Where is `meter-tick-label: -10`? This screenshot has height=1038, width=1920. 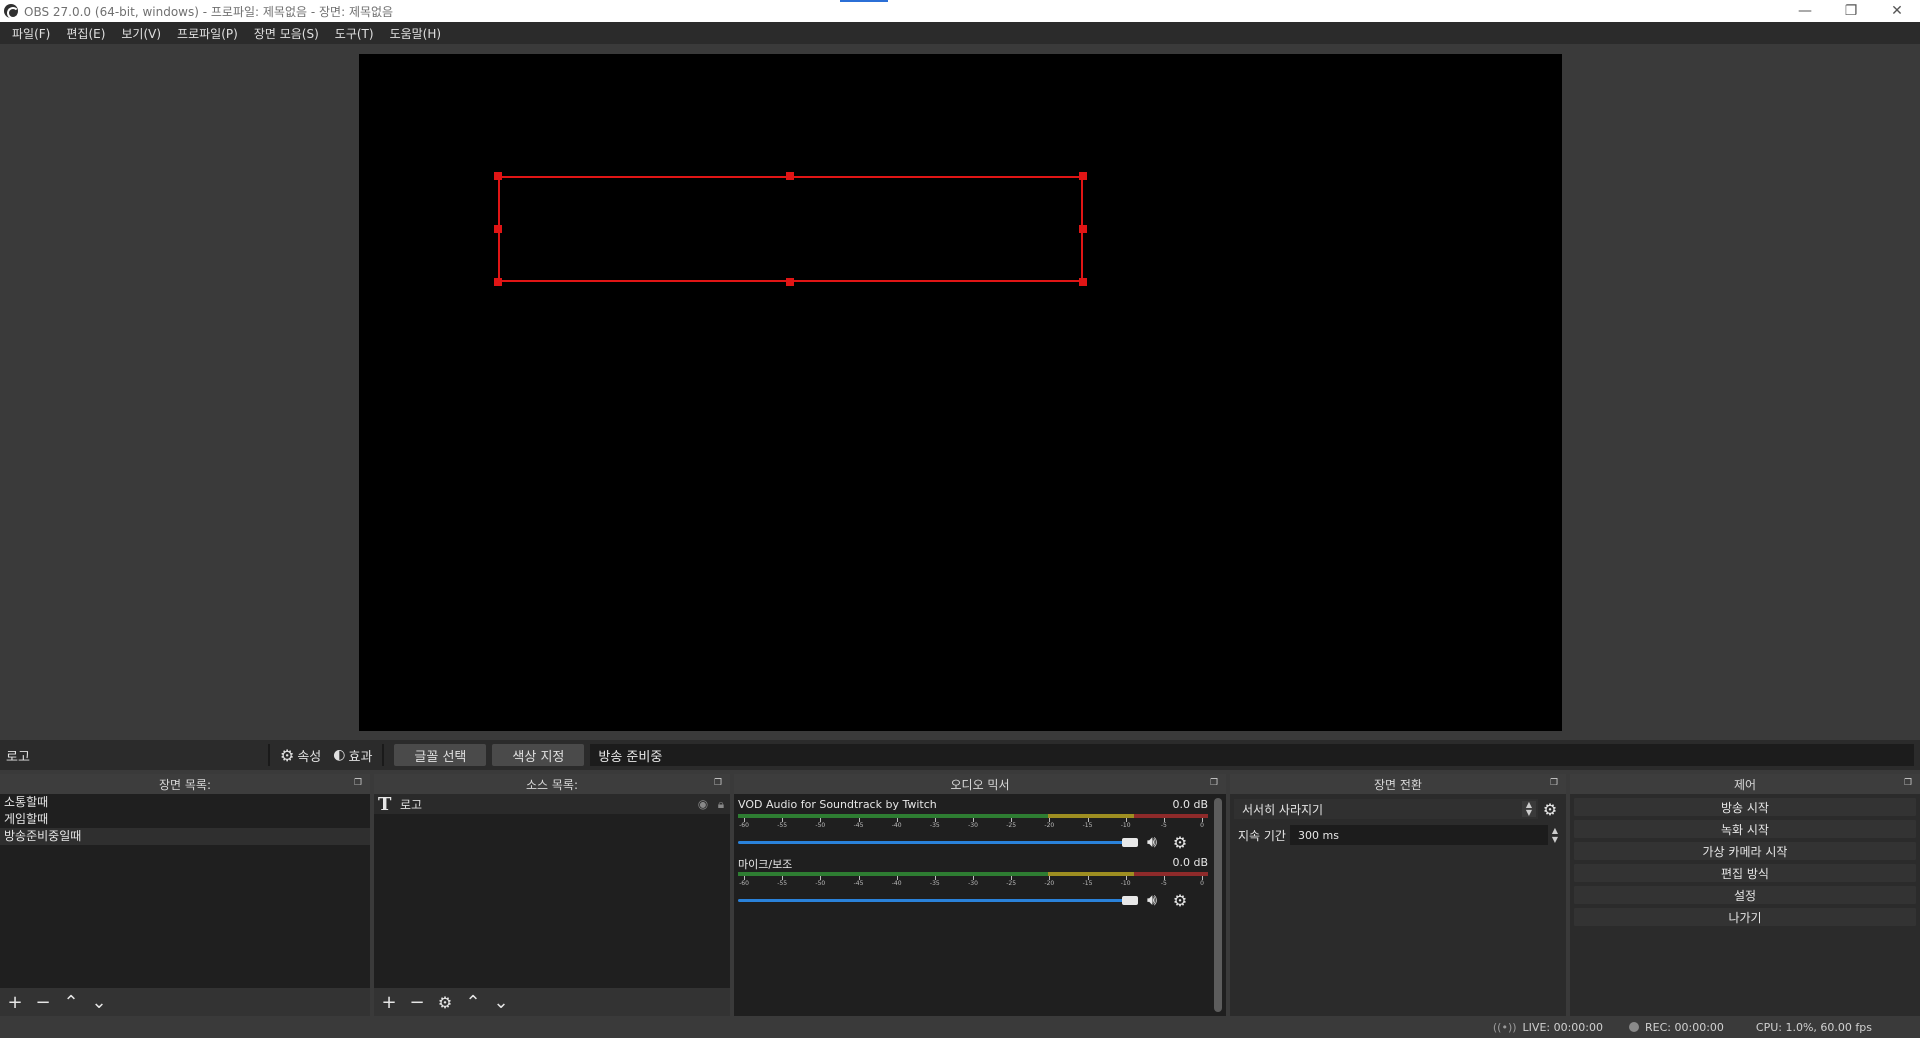
meter-tick-label: -10 is located at coordinates (1125, 883).